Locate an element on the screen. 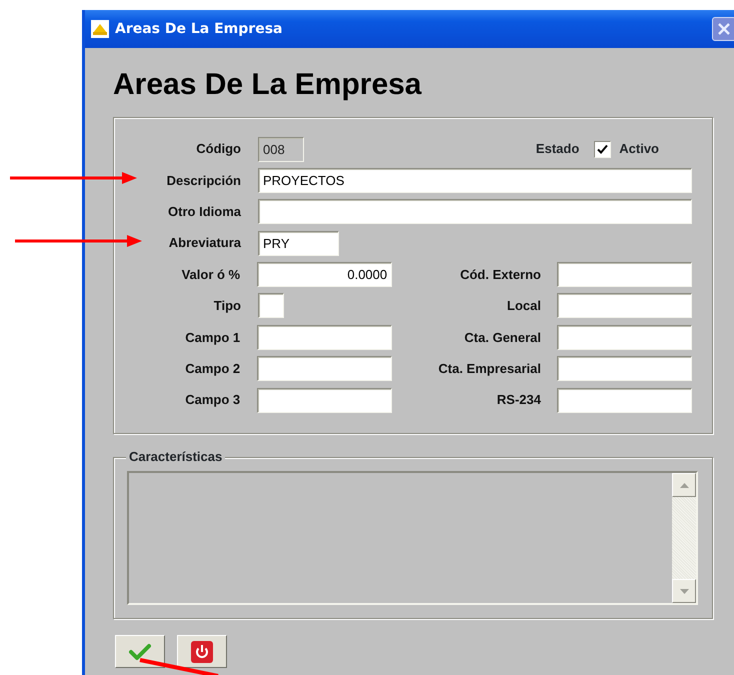  input-field: 0.0000 is located at coordinates (324, 275).